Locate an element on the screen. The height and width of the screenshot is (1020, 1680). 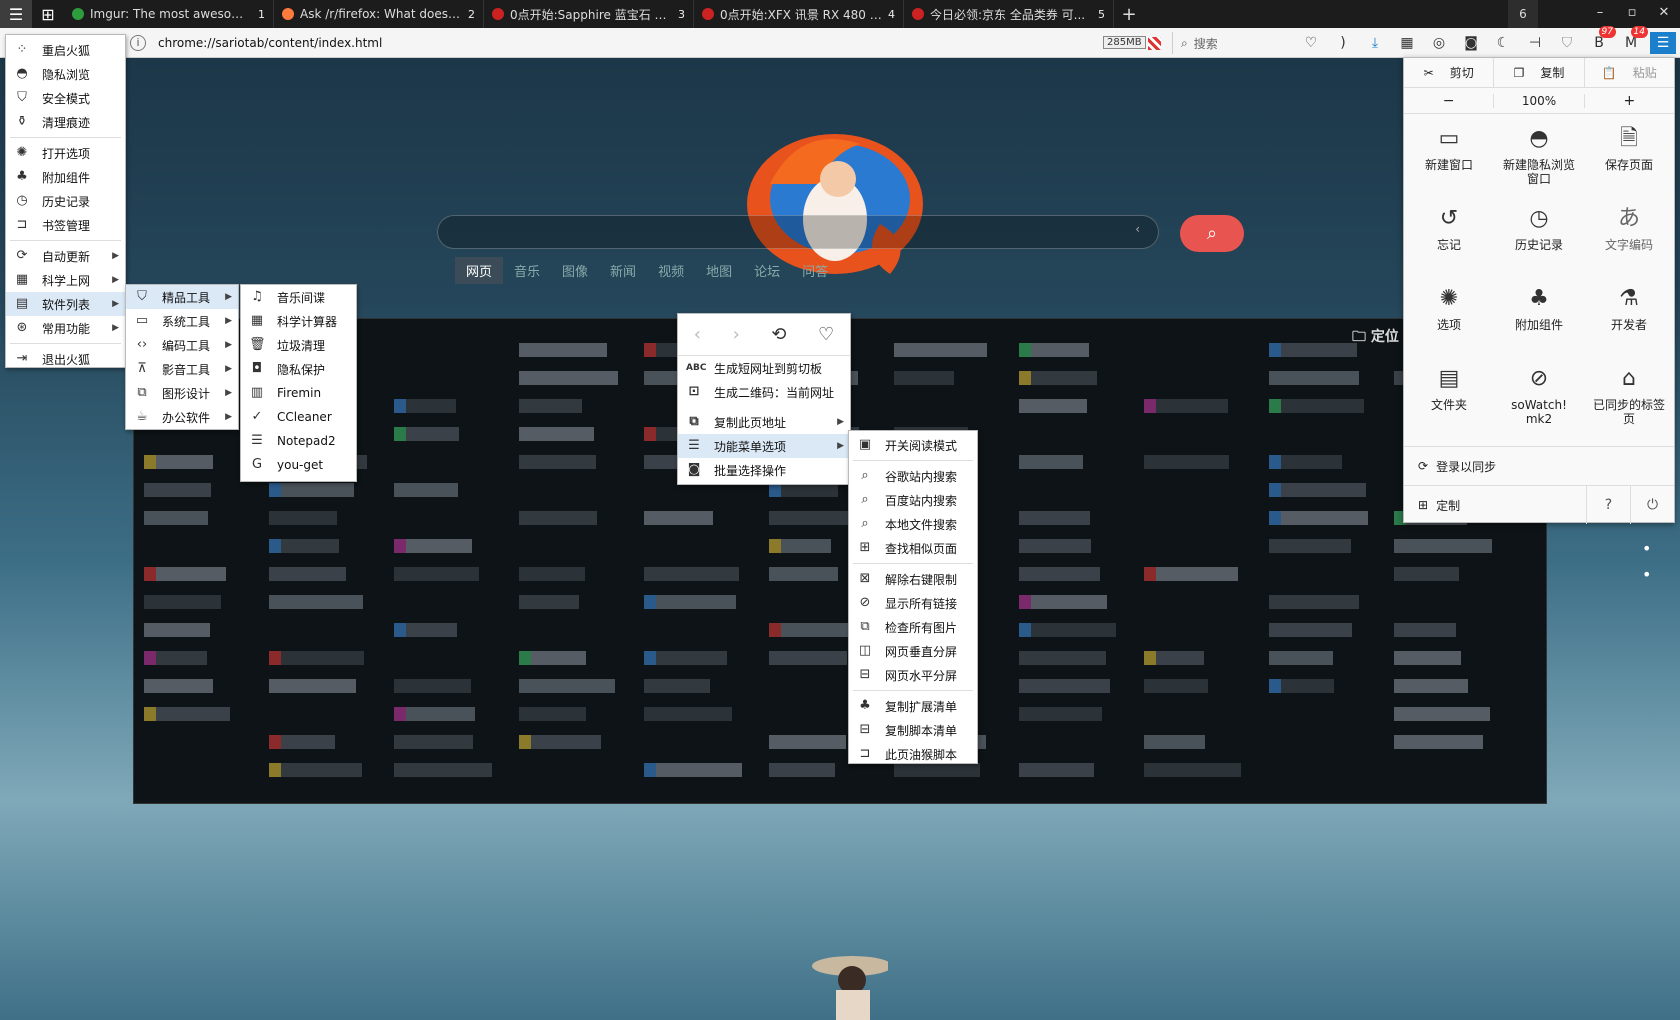
download-icon: ⤓ is located at coordinates (1375, 43).